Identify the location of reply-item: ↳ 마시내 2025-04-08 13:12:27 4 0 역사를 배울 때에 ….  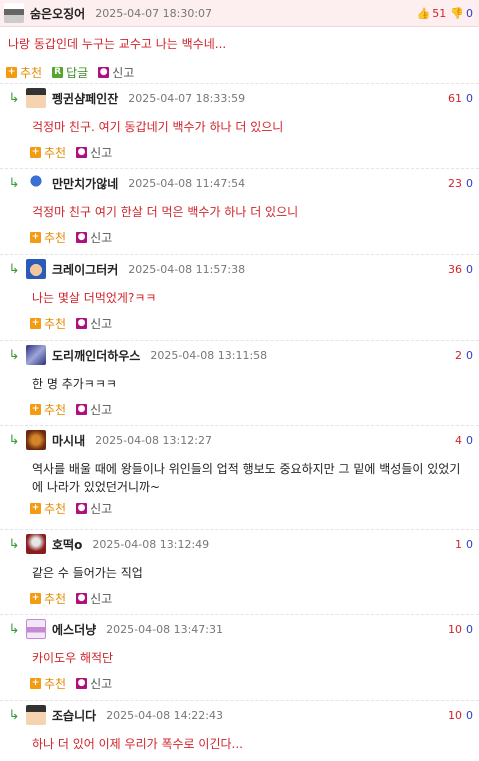
(239, 477).